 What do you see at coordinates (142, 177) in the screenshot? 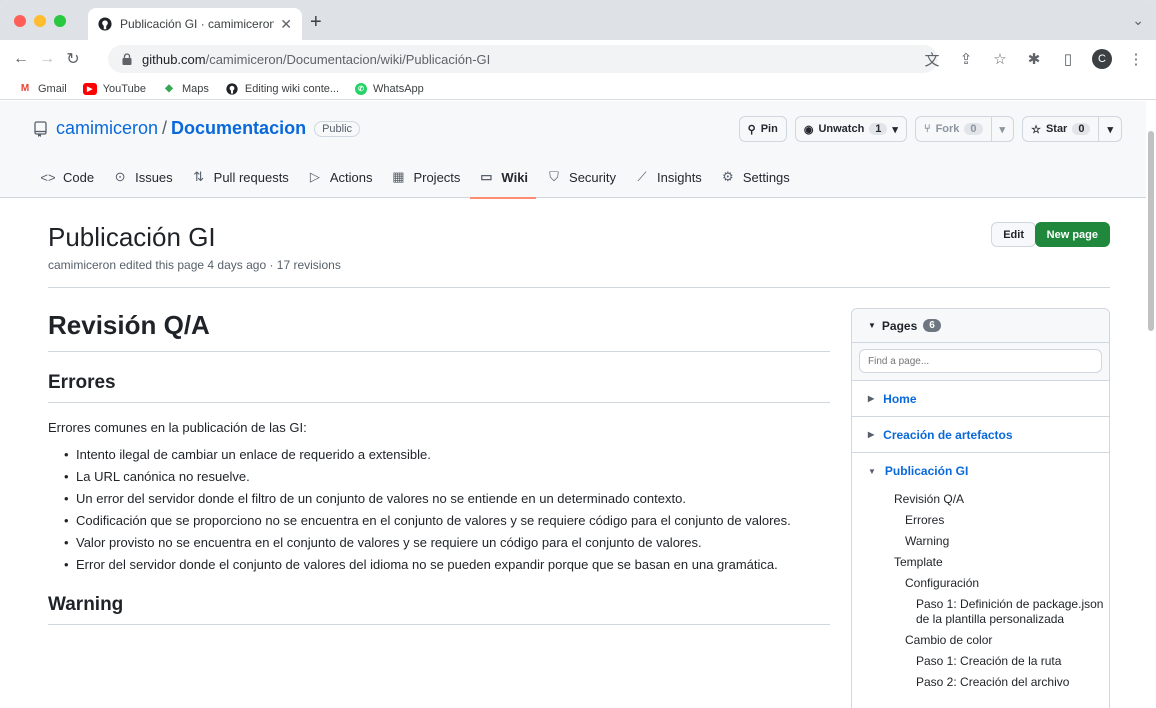
I see `tab-issues: ⊙ Issues` at bounding box center [142, 177].